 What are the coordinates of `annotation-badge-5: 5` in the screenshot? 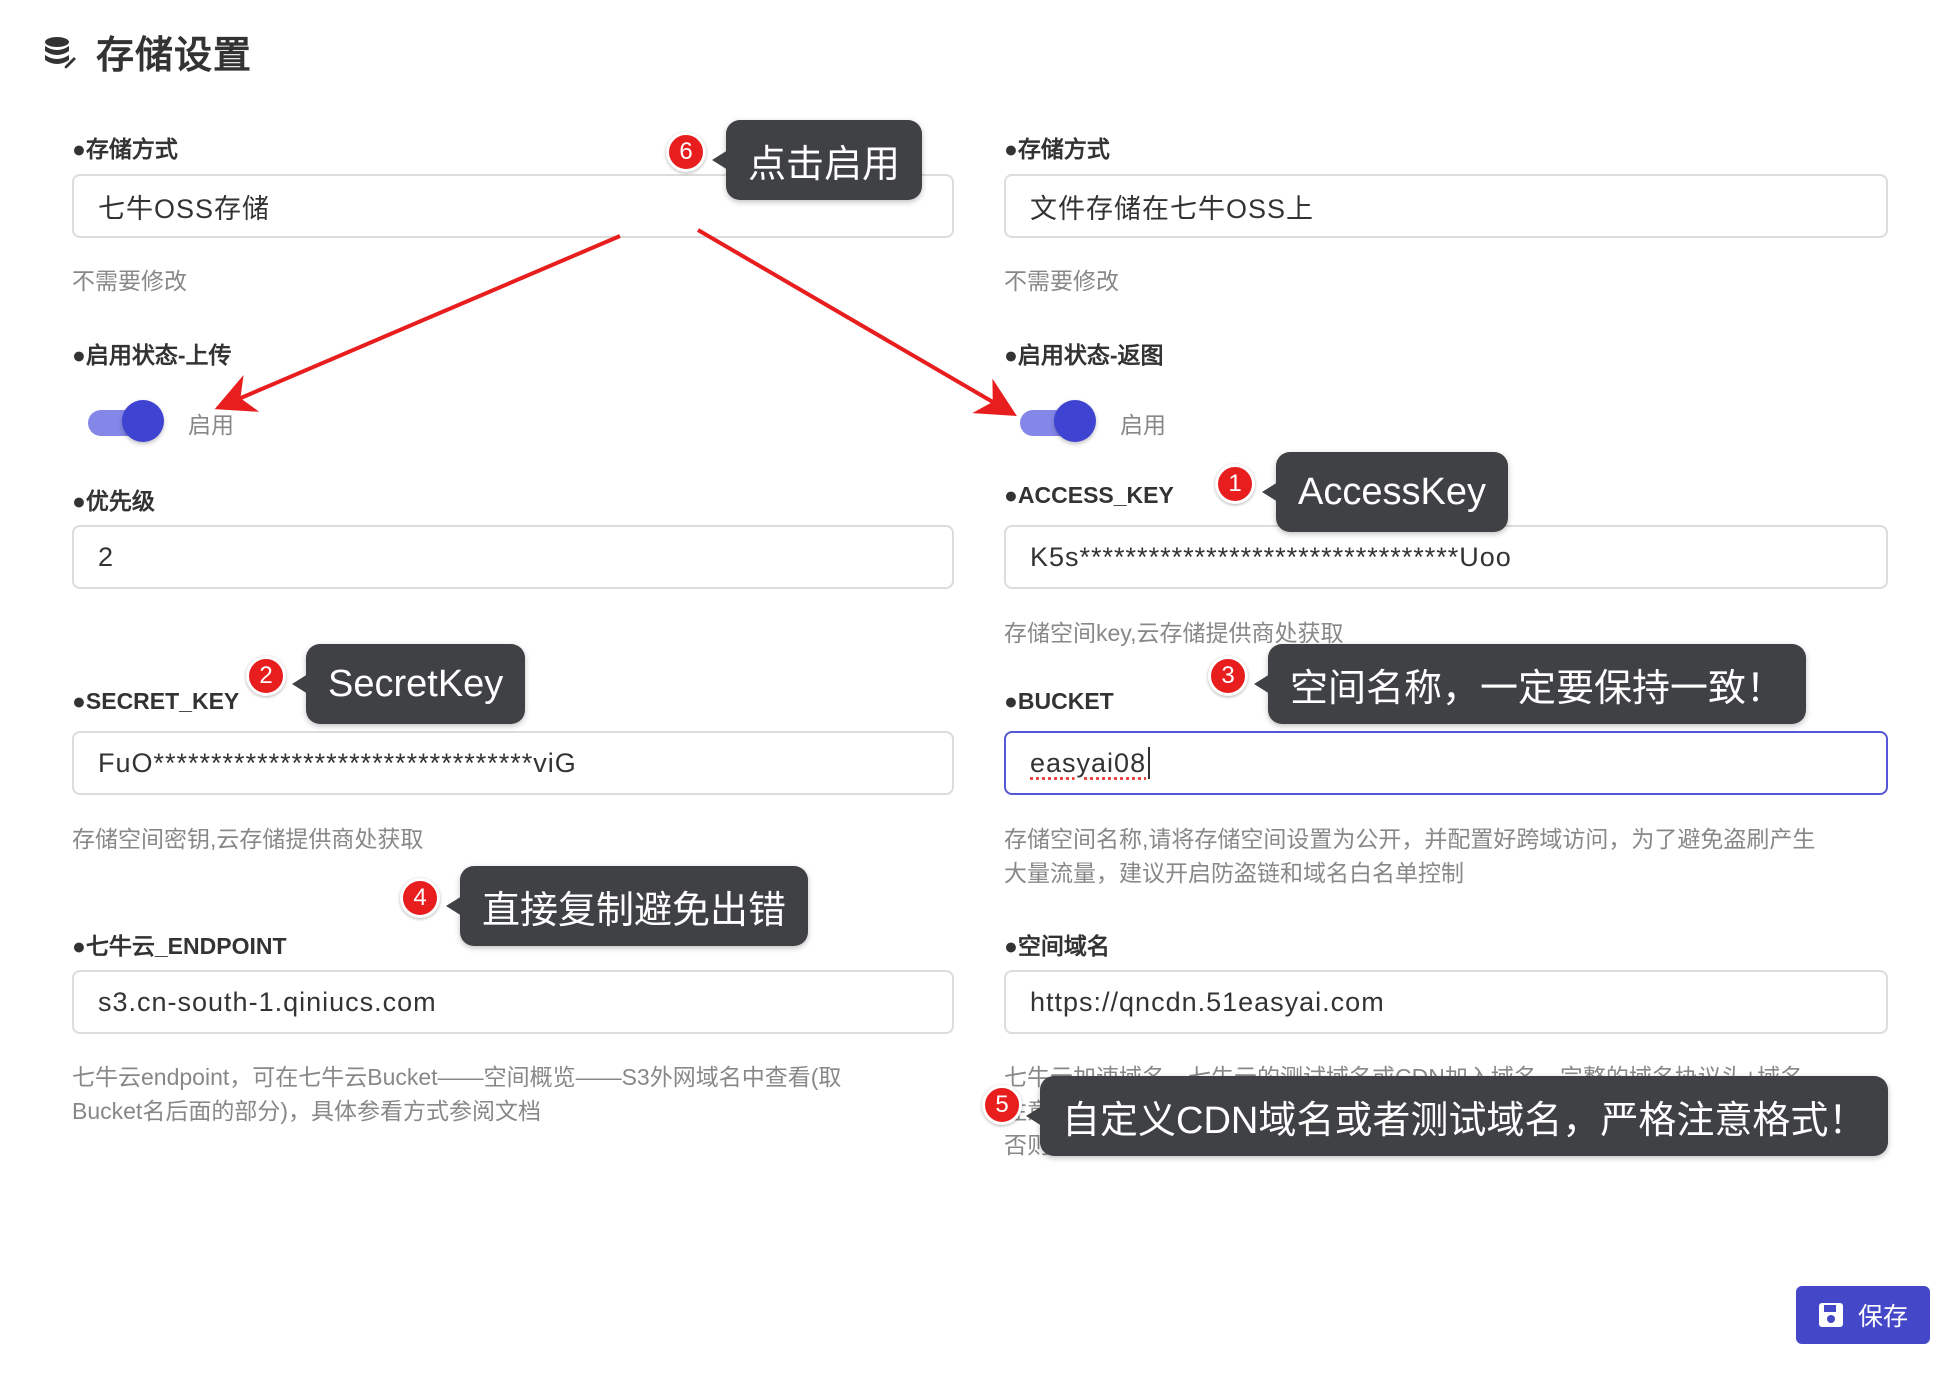 It's located at (1002, 1105).